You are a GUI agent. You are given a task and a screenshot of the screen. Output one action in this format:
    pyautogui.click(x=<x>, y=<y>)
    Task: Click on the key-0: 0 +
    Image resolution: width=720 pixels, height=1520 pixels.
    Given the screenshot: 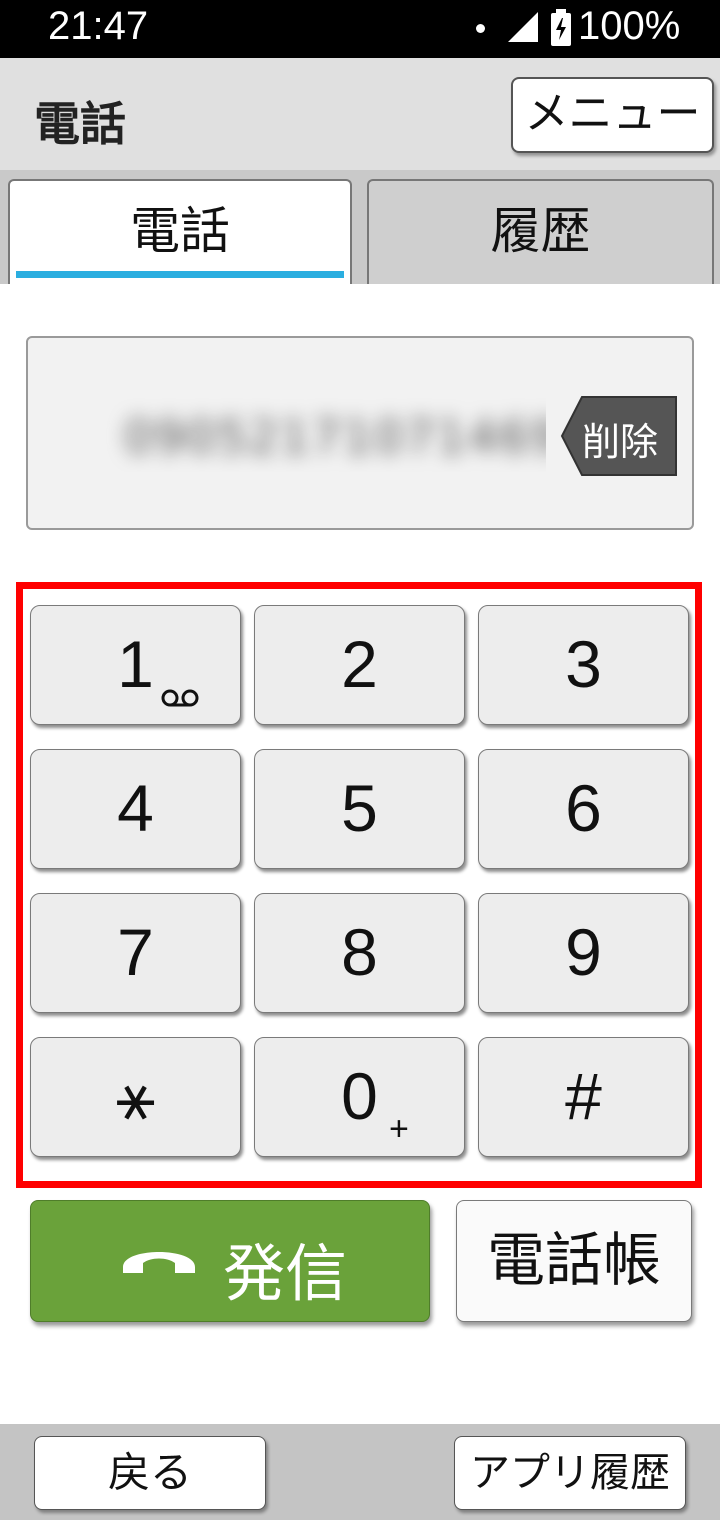 What is the action you would take?
    pyautogui.click(x=359, y=1097)
    